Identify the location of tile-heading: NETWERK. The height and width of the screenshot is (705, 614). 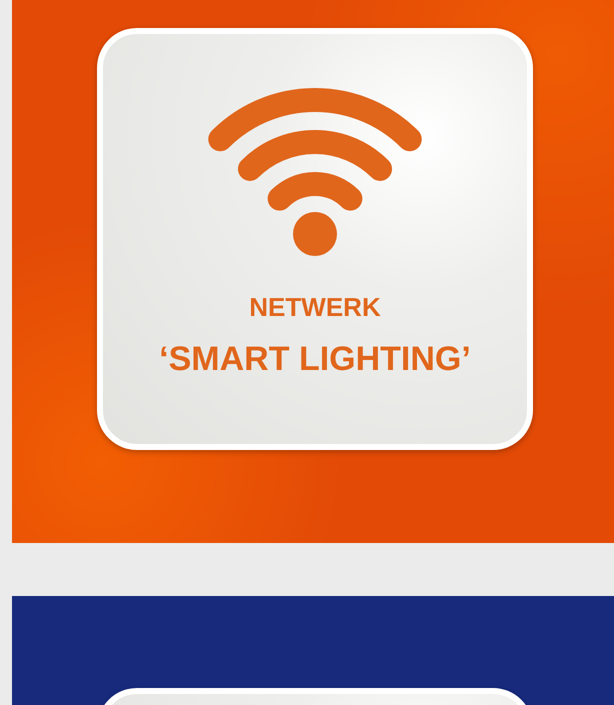
(315, 307).